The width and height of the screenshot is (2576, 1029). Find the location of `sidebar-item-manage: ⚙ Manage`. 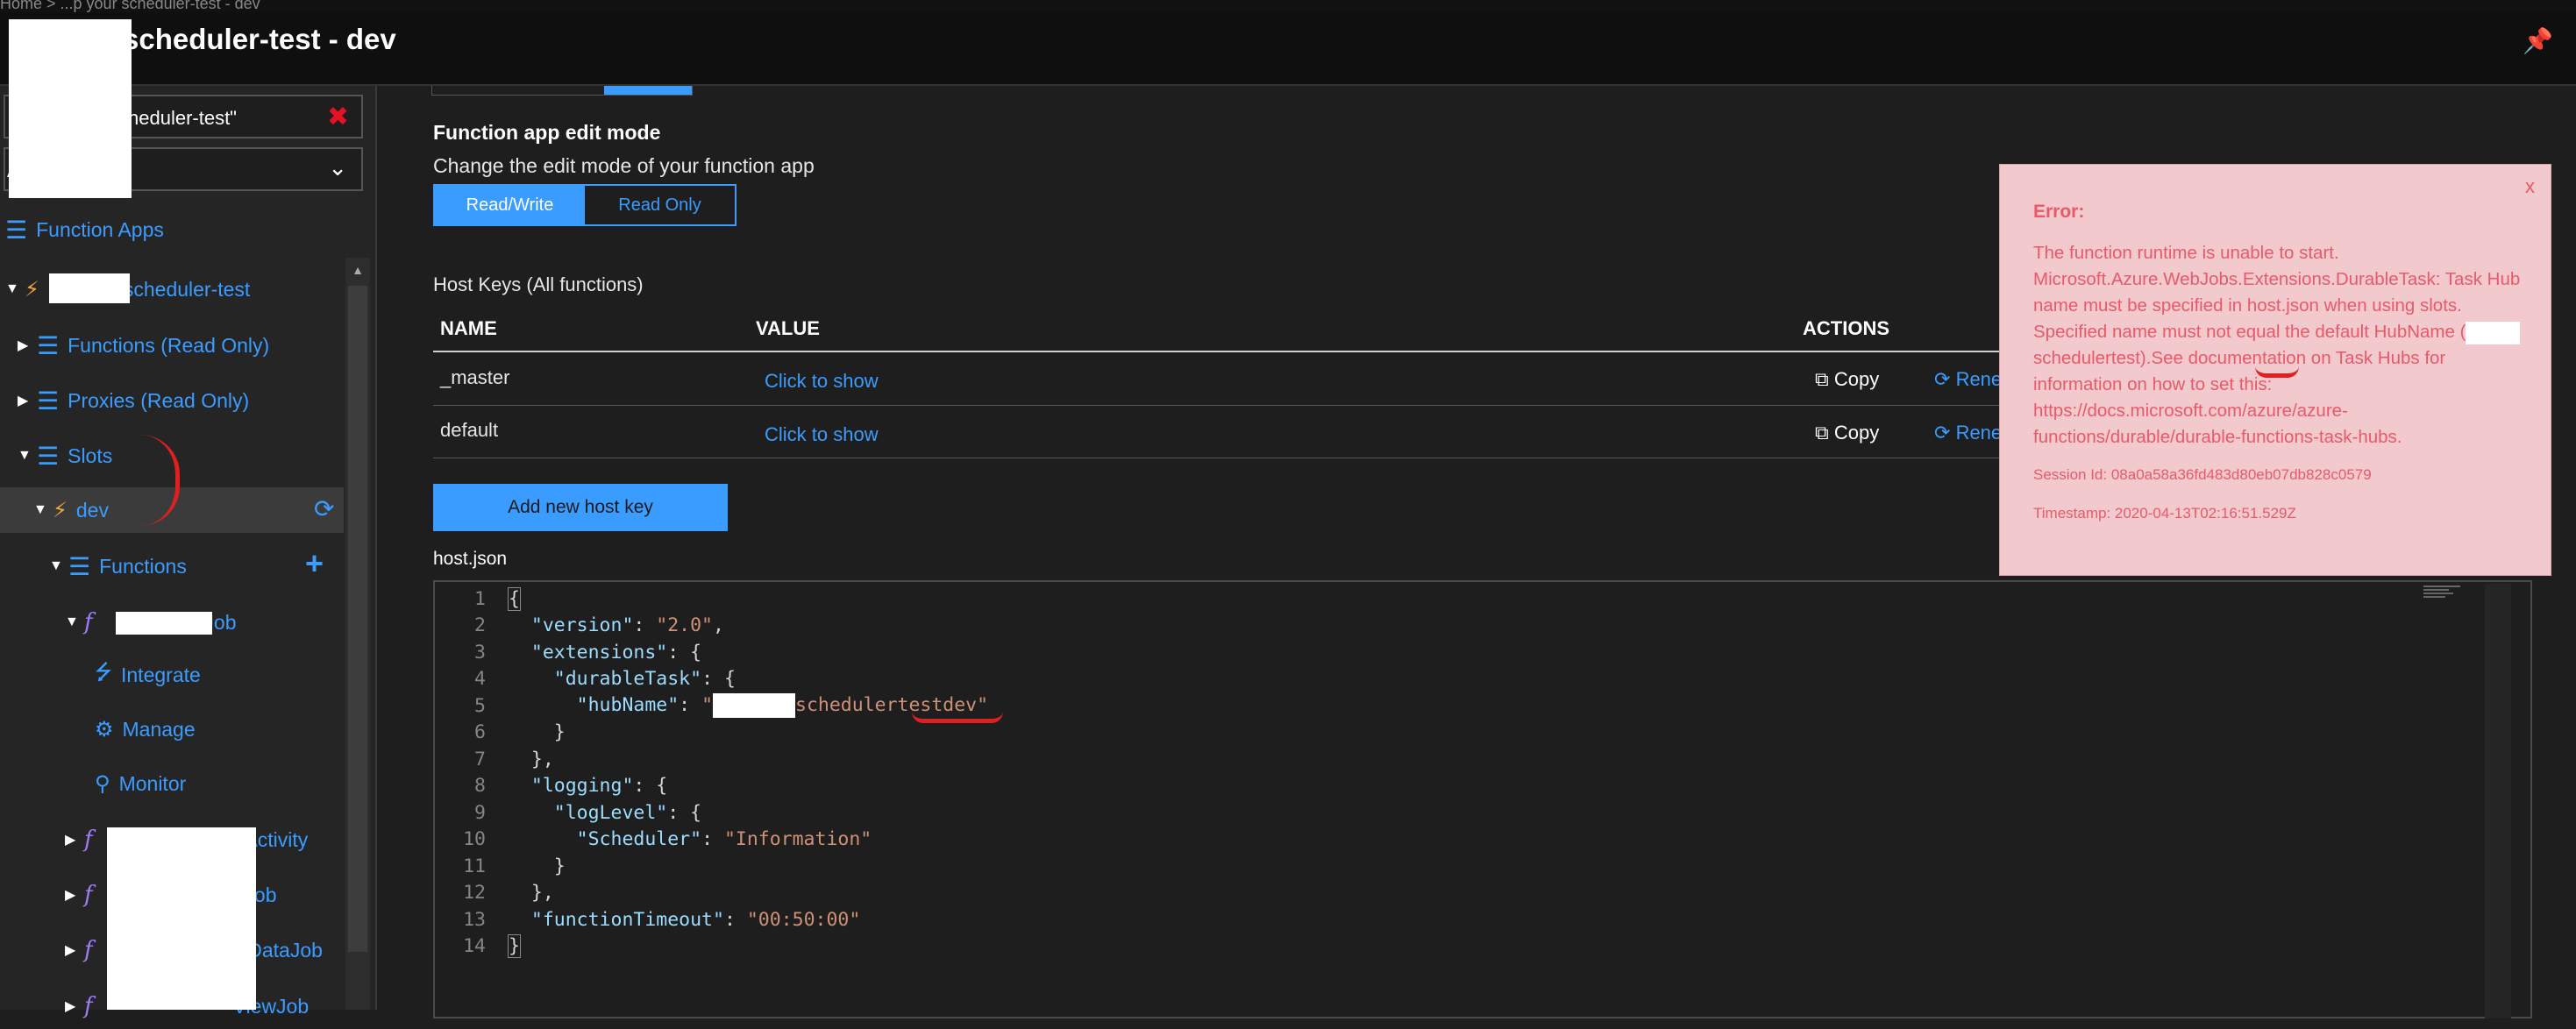

sidebar-item-manage: ⚙ Manage is located at coordinates (145, 729).